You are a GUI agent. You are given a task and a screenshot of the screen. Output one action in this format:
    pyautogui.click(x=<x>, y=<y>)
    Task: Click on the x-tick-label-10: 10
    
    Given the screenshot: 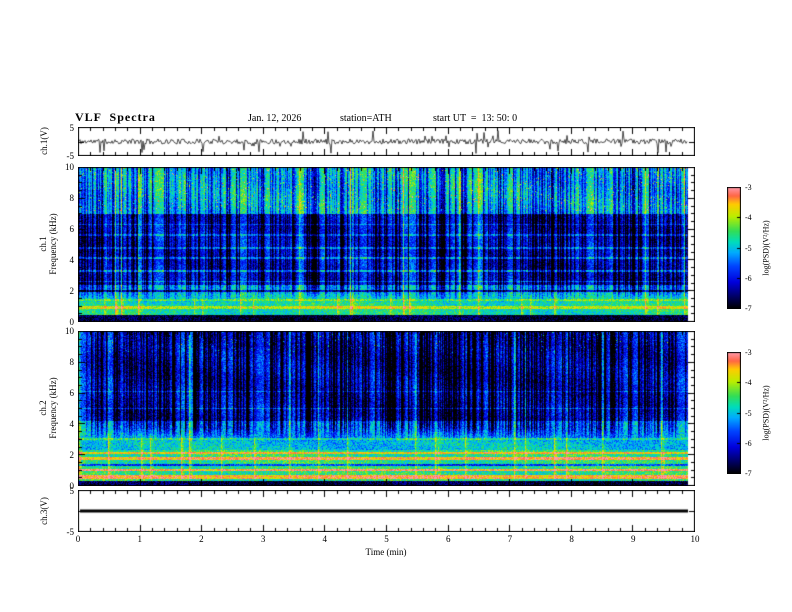 What is the action you would take?
    pyautogui.click(x=695, y=539)
    